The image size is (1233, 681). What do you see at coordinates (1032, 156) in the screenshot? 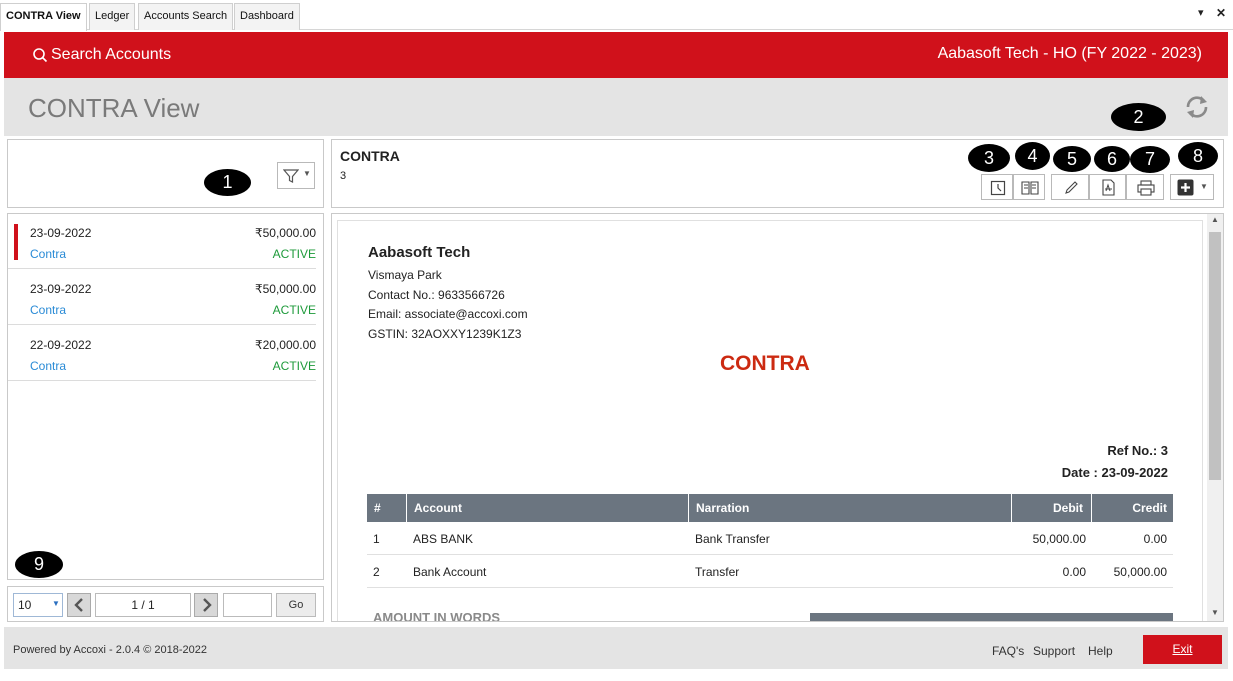
I see `annotation-marker: 4` at bounding box center [1032, 156].